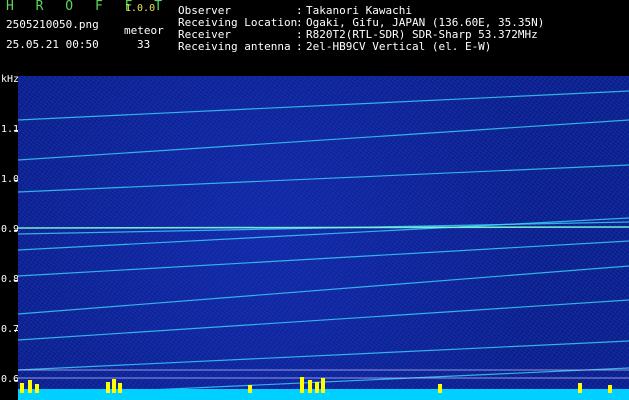  I want to click on app-version: 1.0.0, so click(140, 8).